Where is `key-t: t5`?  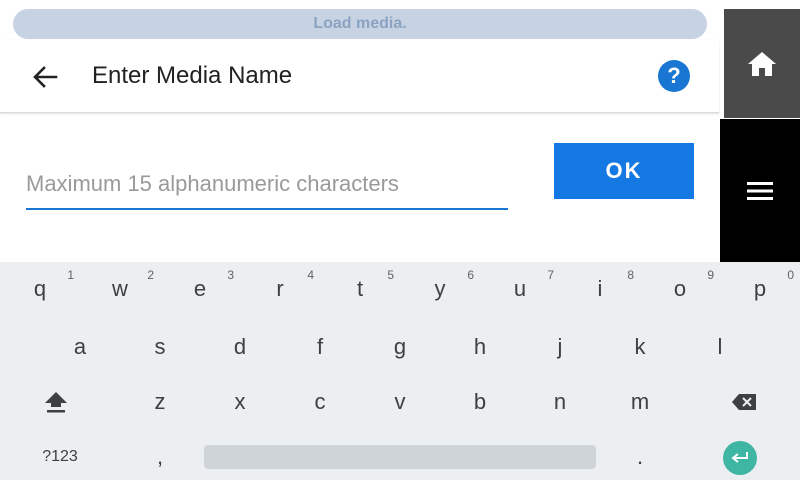
key-t: t5 is located at coordinates (360, 289).